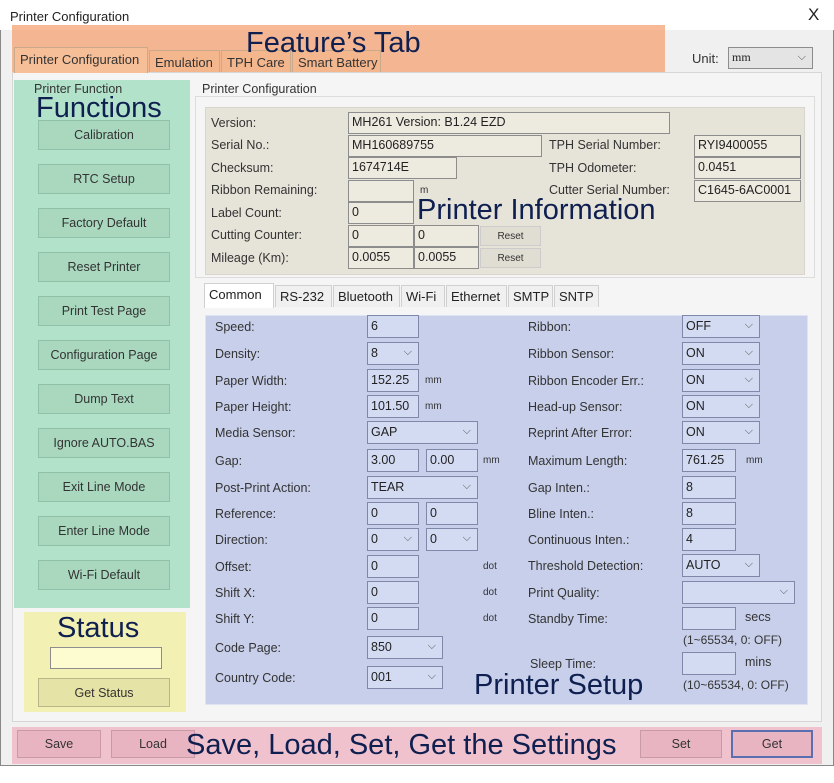  Describe the element at coordinates (246, 514) in the screenshot. I see `label-reference: Reference:` at that location.